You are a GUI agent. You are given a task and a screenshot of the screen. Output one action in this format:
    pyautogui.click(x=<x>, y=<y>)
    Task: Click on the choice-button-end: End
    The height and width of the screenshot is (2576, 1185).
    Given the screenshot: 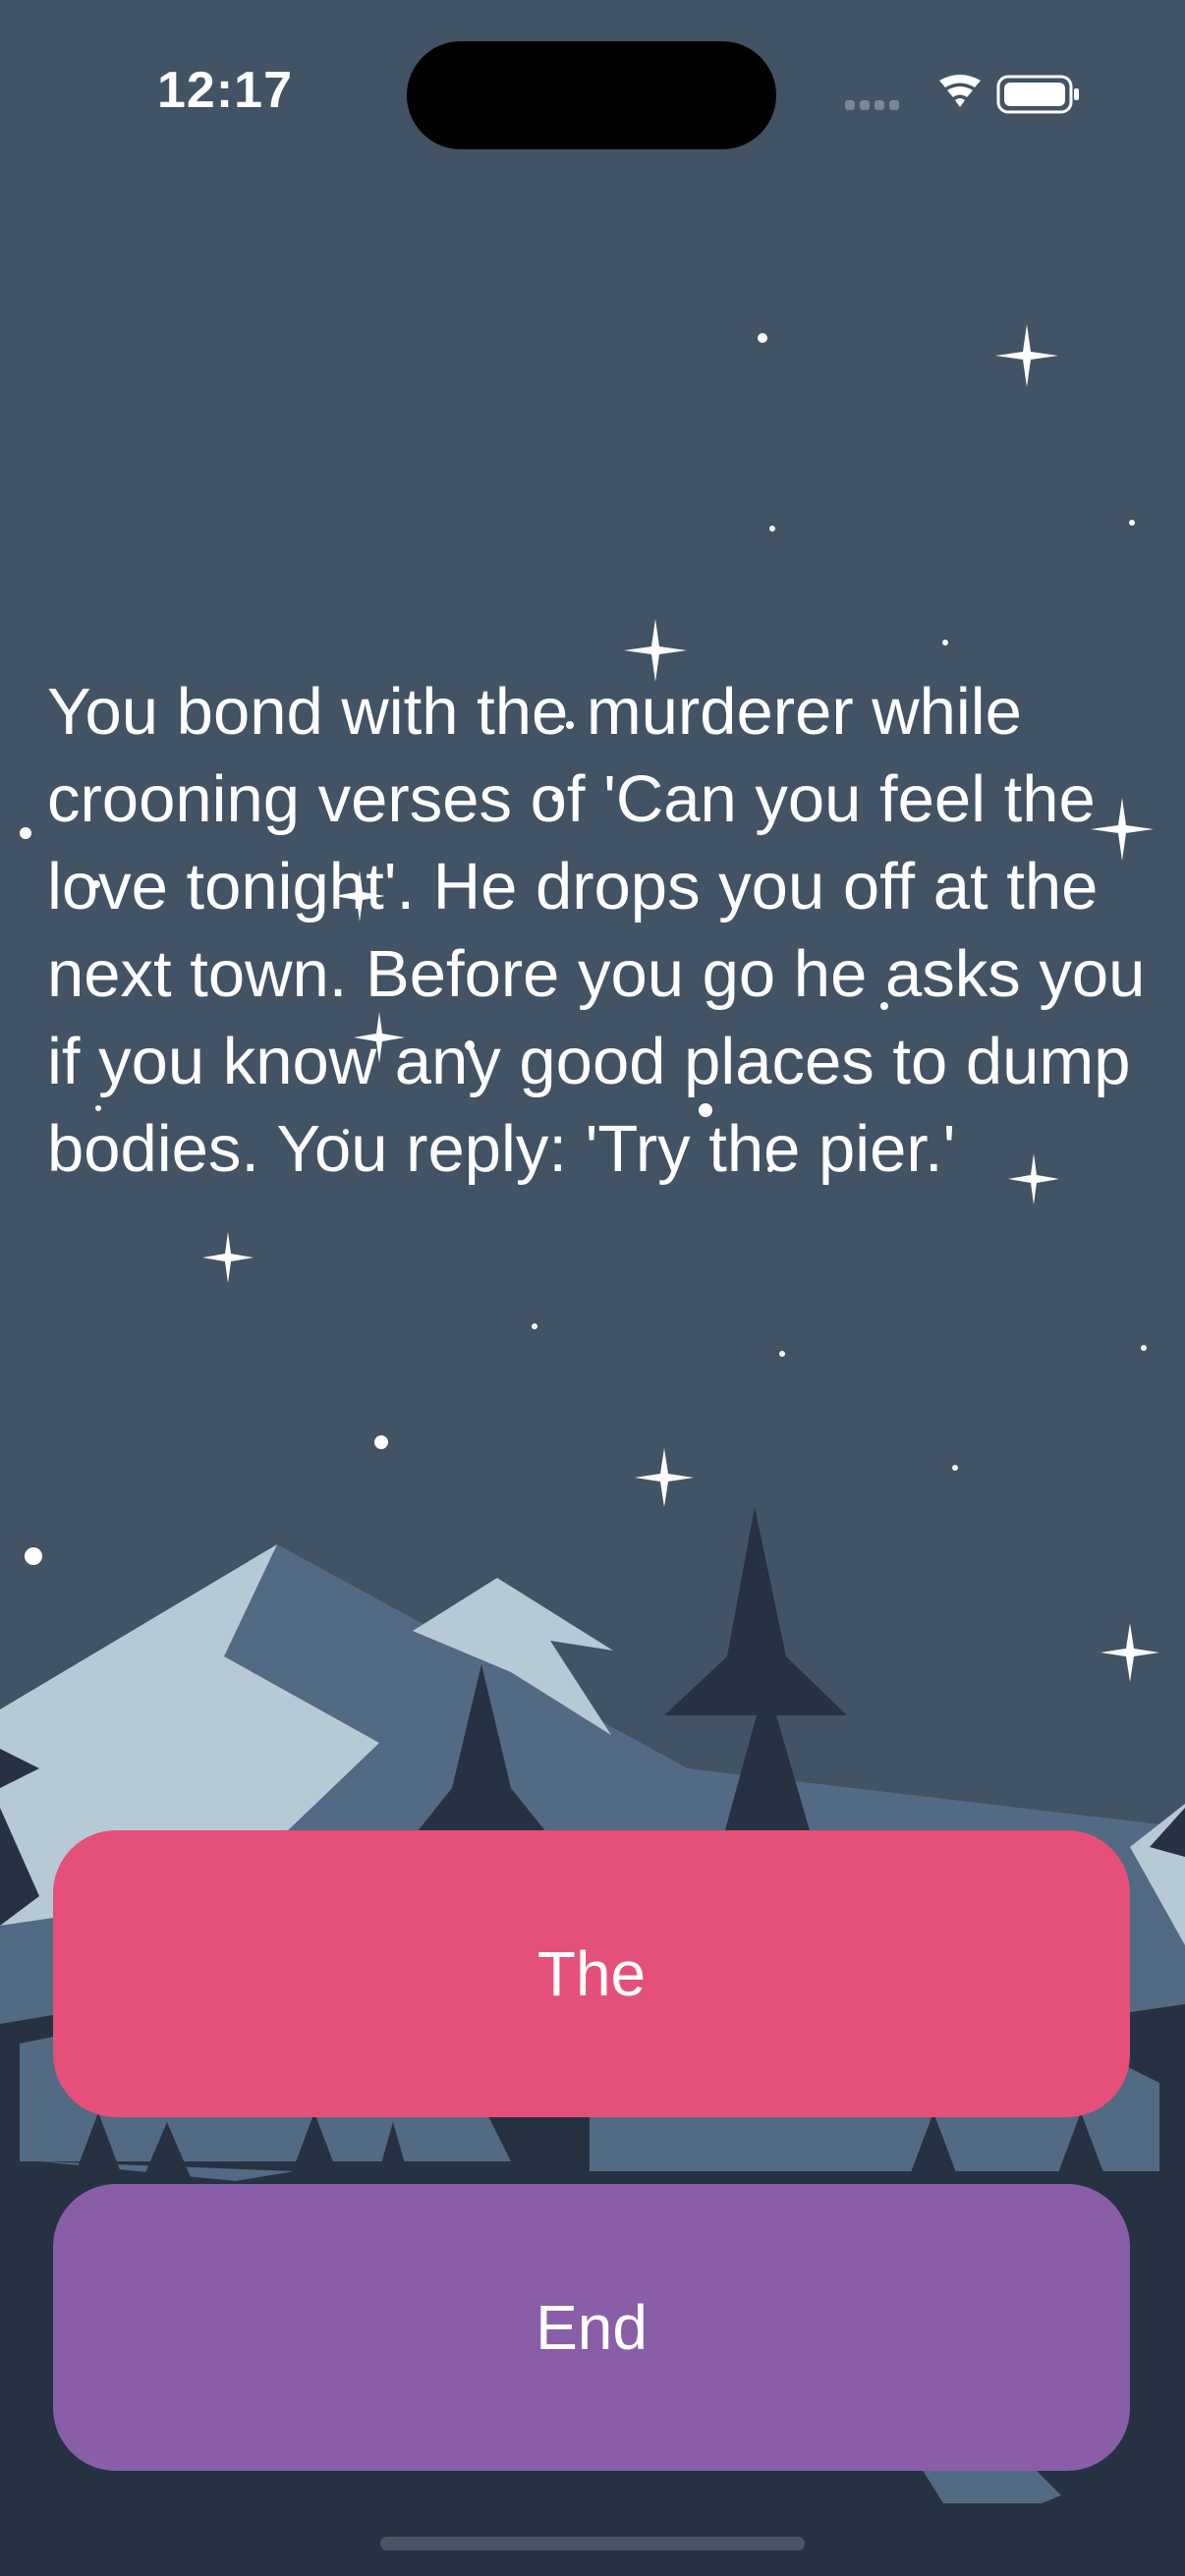 What is the action you would take?
    pyautogui.click(x=592, y=2327)
    